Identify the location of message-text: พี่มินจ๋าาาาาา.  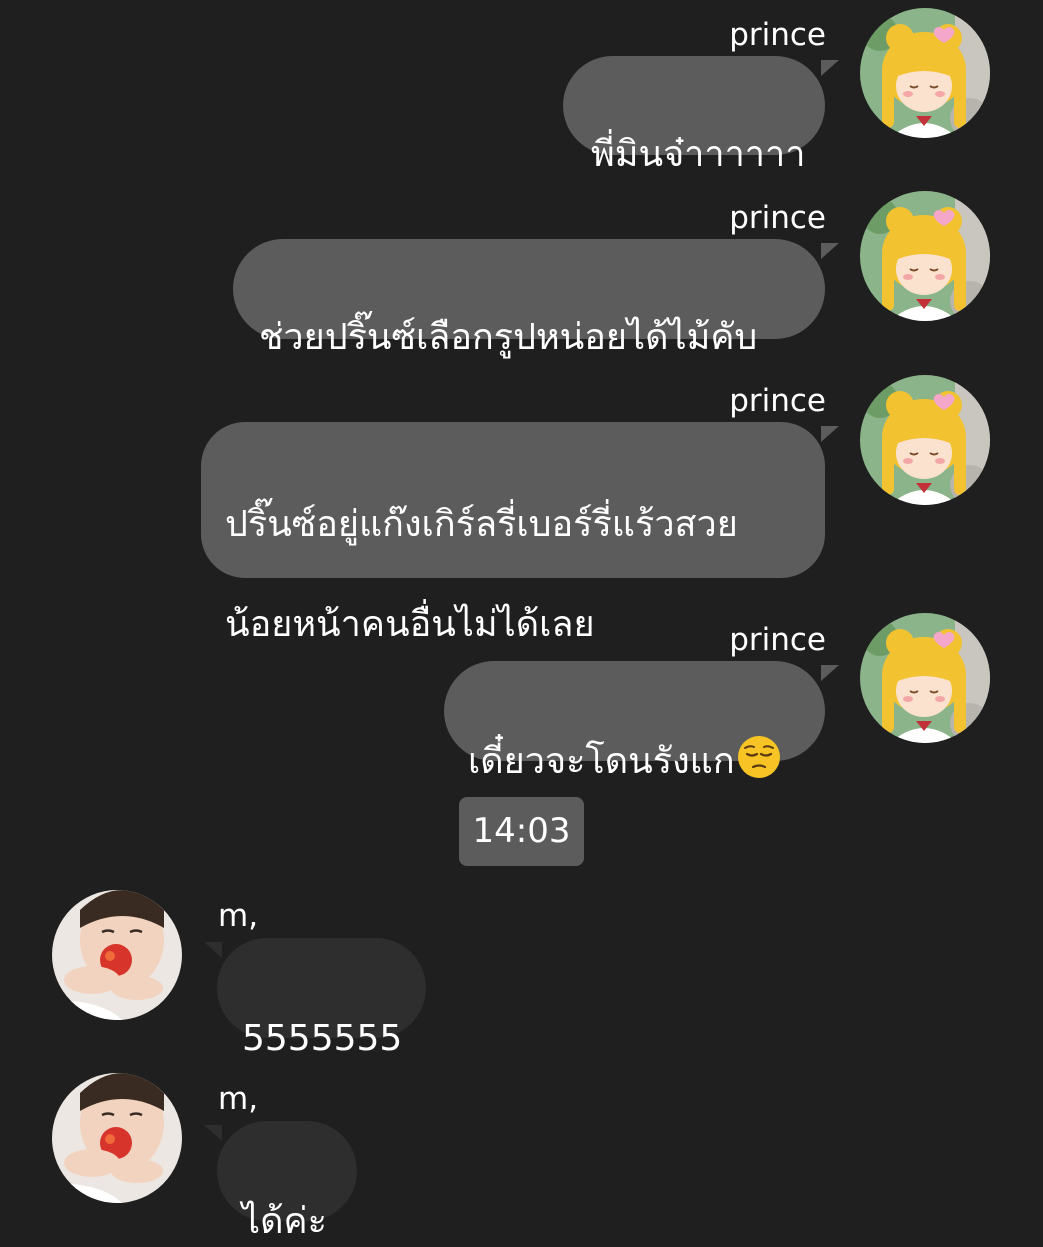
(698, 154).